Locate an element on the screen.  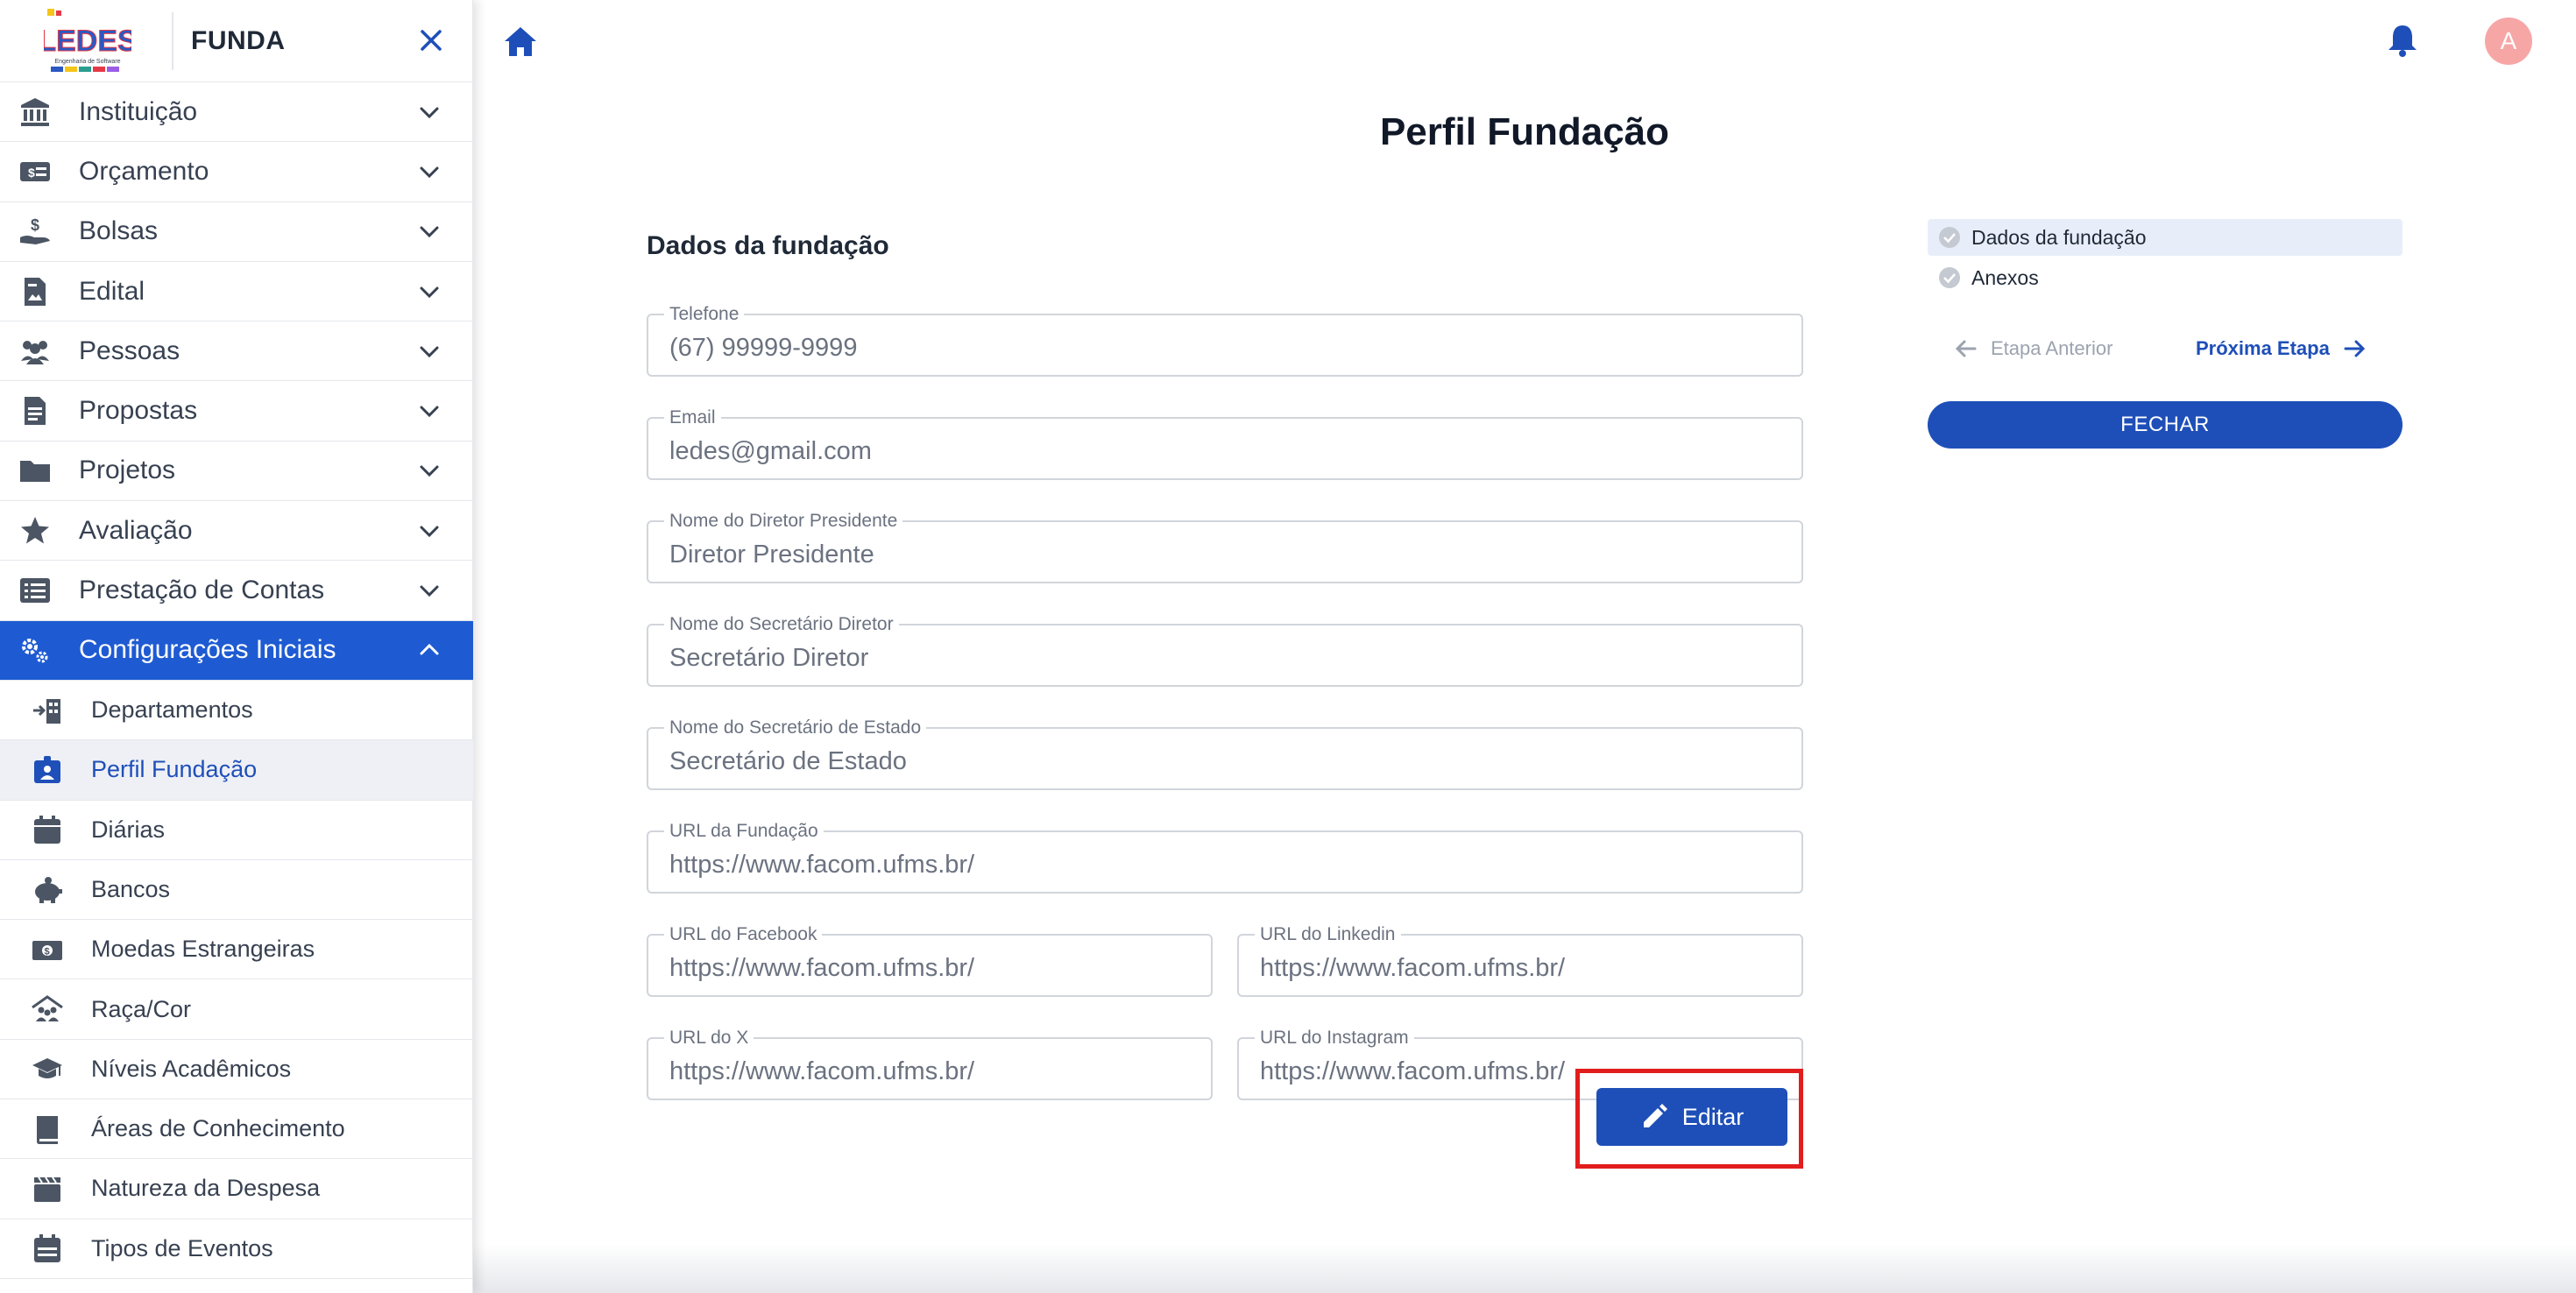
sidebar-subitem-moedas-estrangeiras: $ Moedas Estrangeiras is located at coordinates (236, 950).